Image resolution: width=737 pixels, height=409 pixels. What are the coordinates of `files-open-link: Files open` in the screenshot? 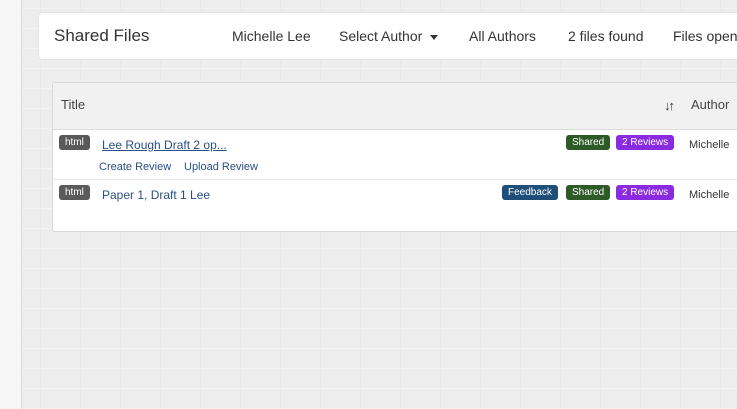 It's located at (705, 36).